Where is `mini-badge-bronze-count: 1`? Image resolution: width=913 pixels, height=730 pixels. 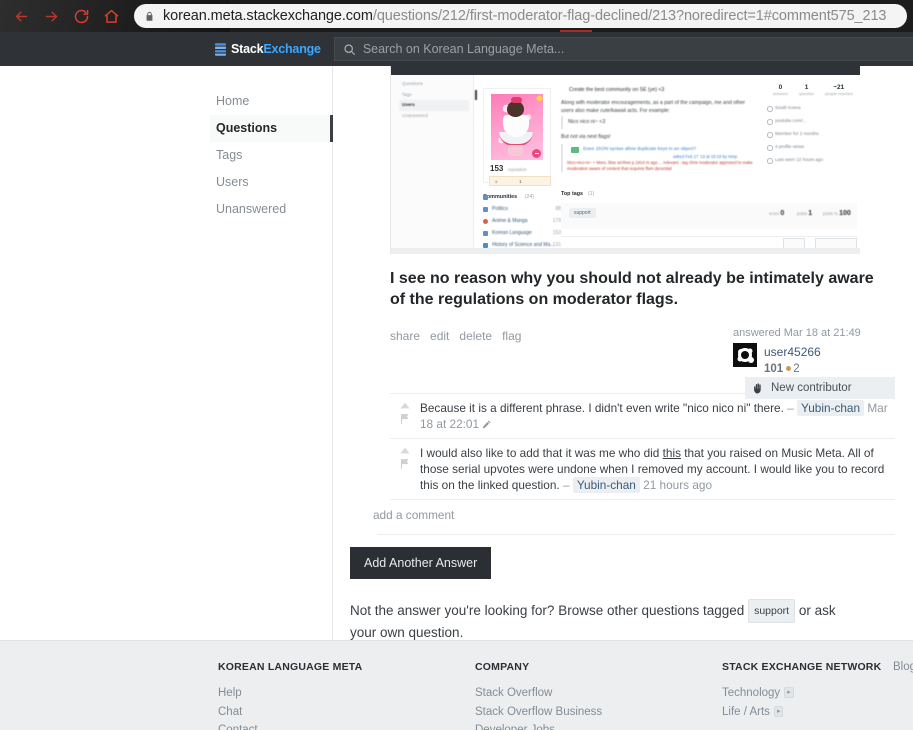
mini-badge-bronze-count: 1 is located at coordinates (520, 181).